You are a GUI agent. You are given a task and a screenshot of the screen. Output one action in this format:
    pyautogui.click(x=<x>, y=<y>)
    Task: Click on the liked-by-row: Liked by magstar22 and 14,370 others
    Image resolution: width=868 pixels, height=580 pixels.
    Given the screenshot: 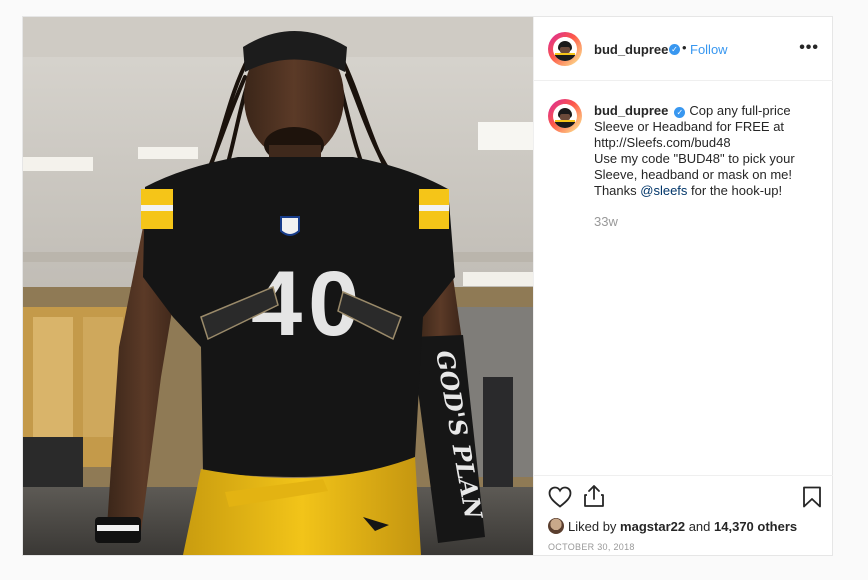 What is the action you would take?
    pyautogui.click(x=672, y=526)
    